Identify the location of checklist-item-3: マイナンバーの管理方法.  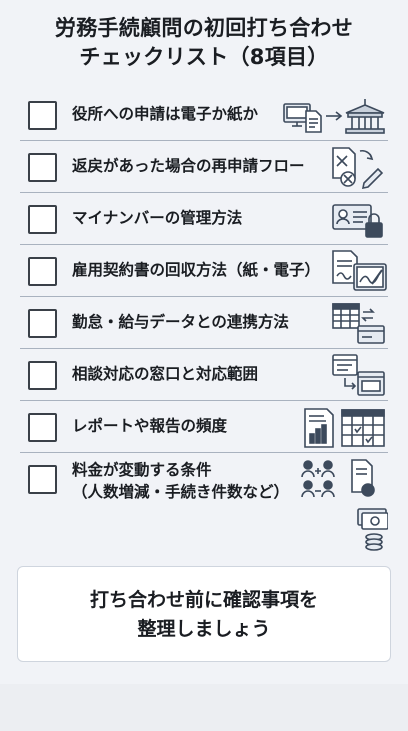
(204, 219).